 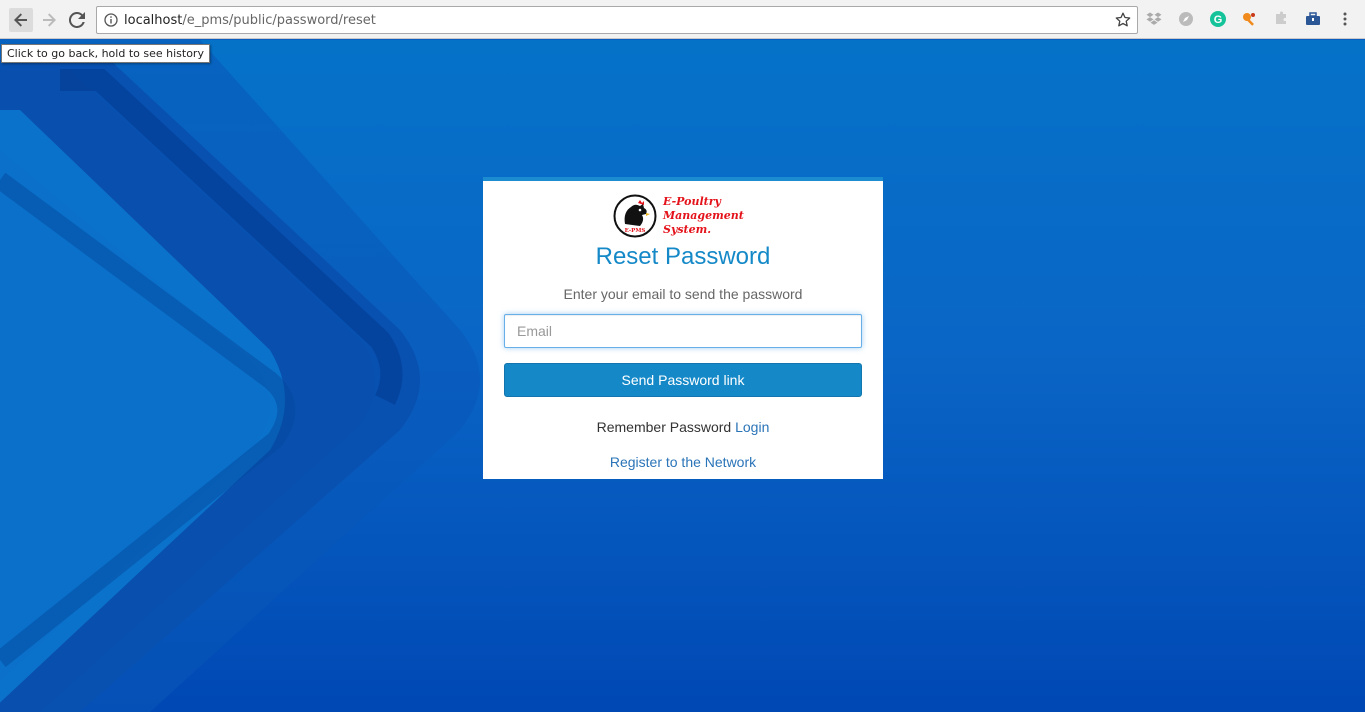 I want to click on forward-button, so click(x=49, y=20).